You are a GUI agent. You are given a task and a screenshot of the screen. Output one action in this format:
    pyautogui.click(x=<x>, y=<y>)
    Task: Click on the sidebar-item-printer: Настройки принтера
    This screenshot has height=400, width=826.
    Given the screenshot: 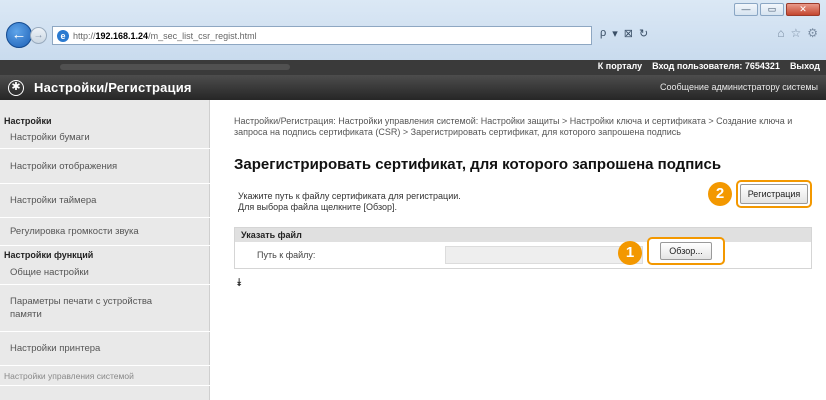 What is the action you would take?
    pyautogui.click(x=105, y=349)
    